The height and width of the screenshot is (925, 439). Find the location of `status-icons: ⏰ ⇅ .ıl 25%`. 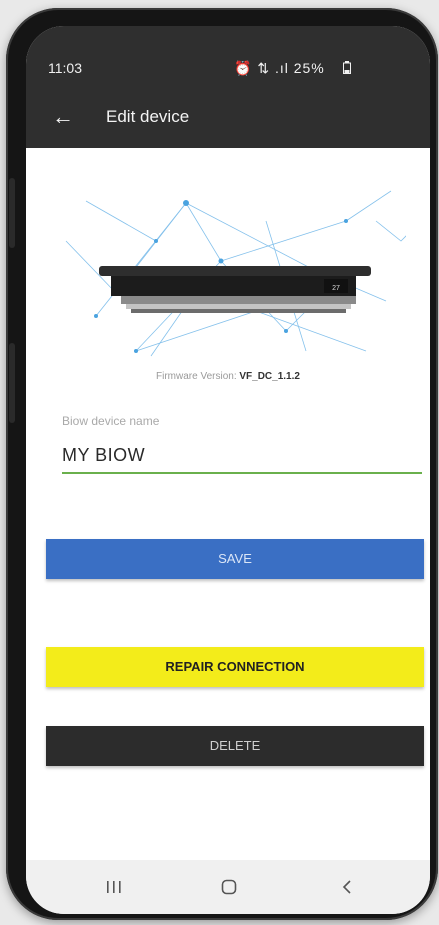

status-icons: ⏰ ⇅ .ıl 25% is located at coordinates (279, 68).